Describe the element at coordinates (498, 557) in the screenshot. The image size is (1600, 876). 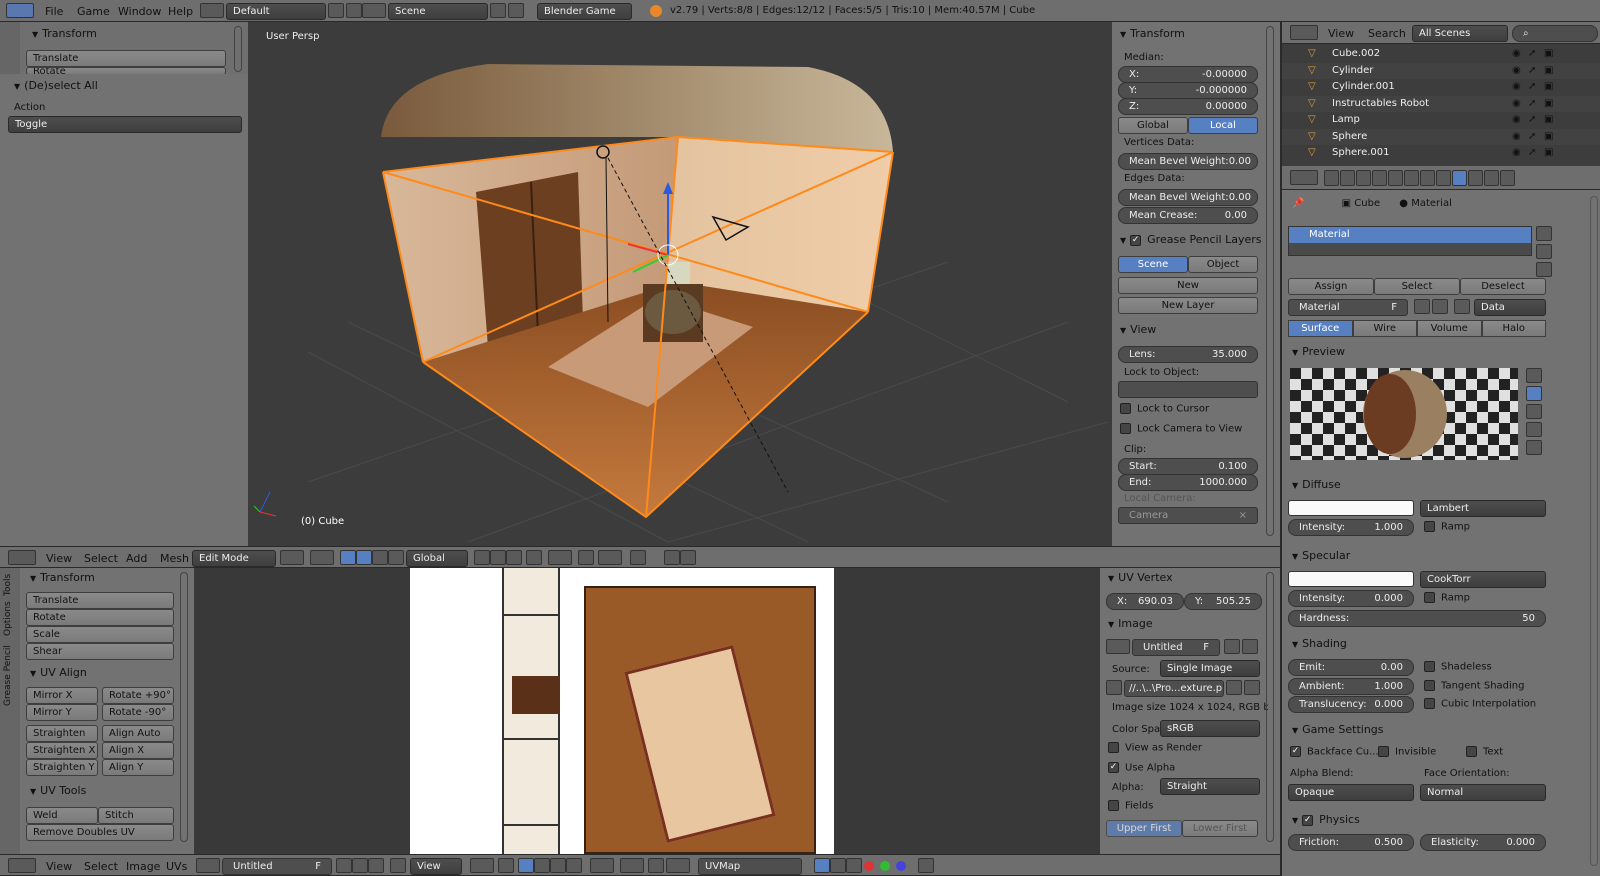
I see `edge-select-icon` at that location.